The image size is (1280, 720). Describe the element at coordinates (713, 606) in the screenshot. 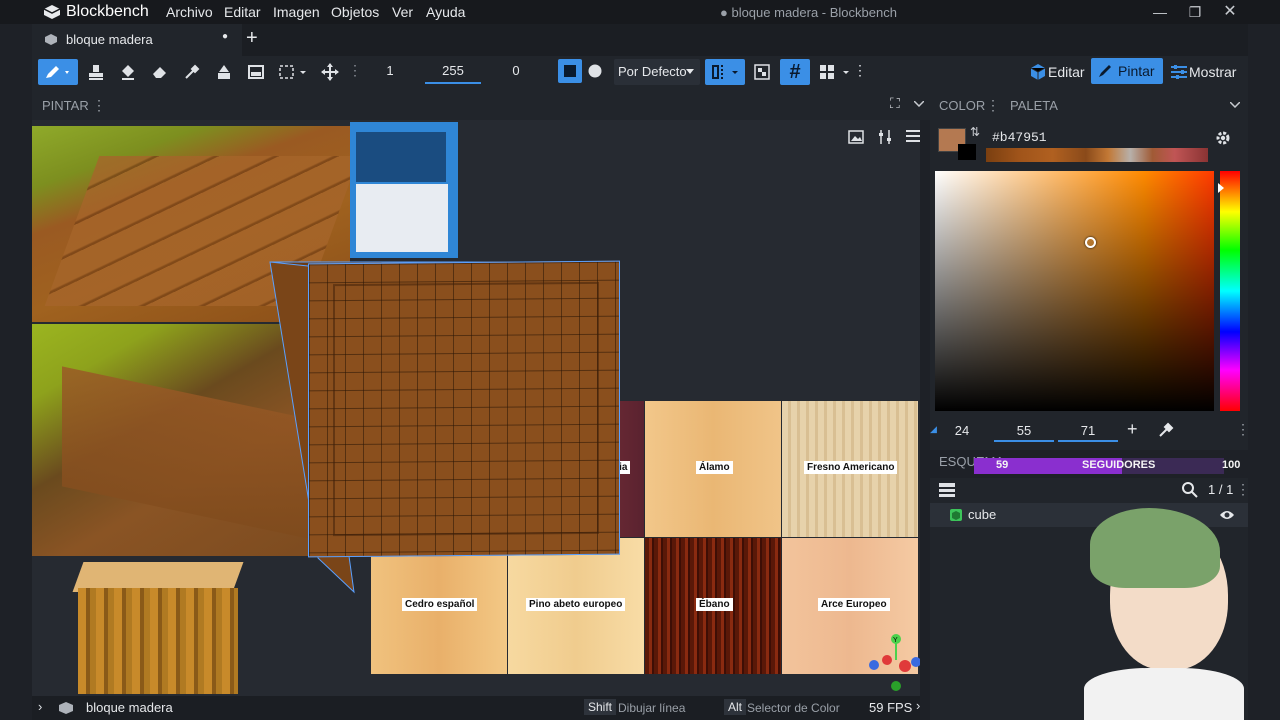

I see `wood-swatch-5: Ébano` at that location.